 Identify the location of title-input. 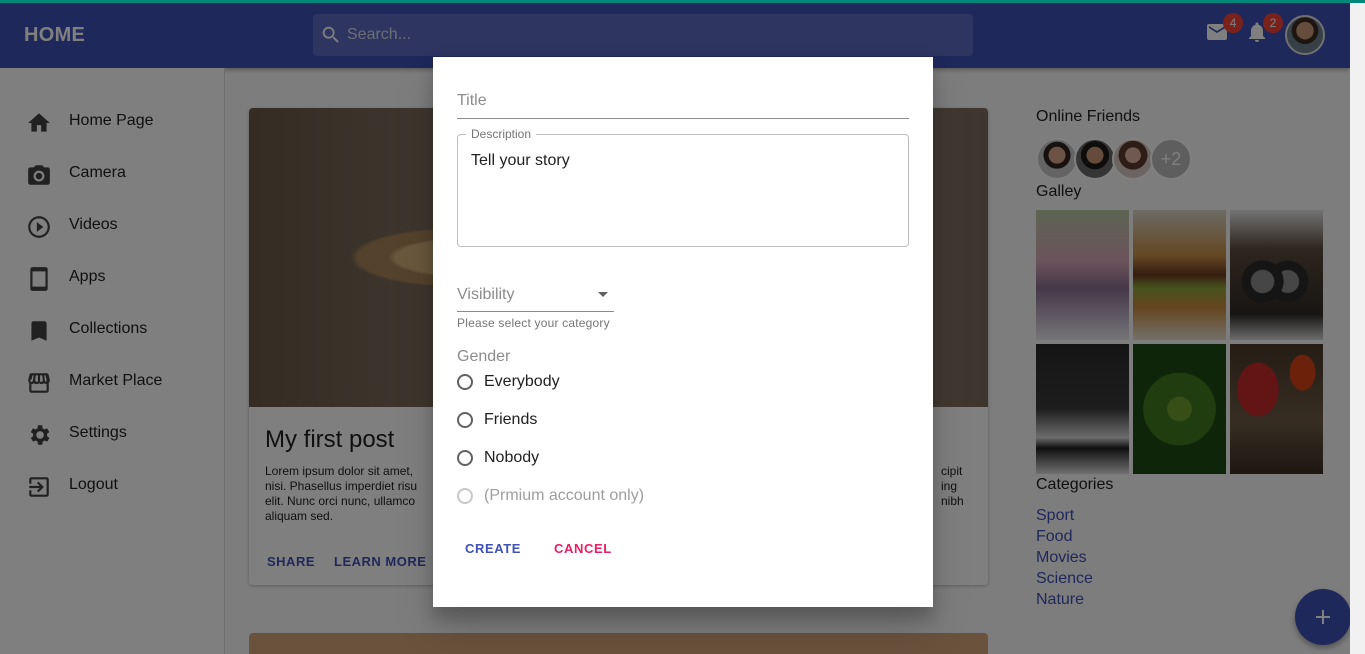
(683, 101).